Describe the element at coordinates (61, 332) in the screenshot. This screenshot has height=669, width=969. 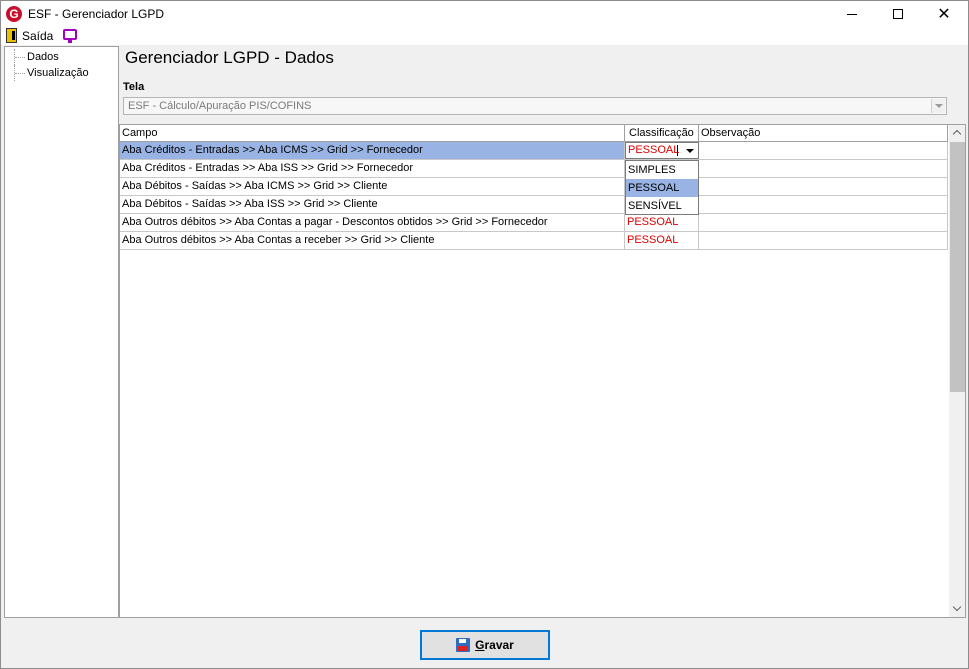
I see `navigation-tree: Dados Visualização` at that location.